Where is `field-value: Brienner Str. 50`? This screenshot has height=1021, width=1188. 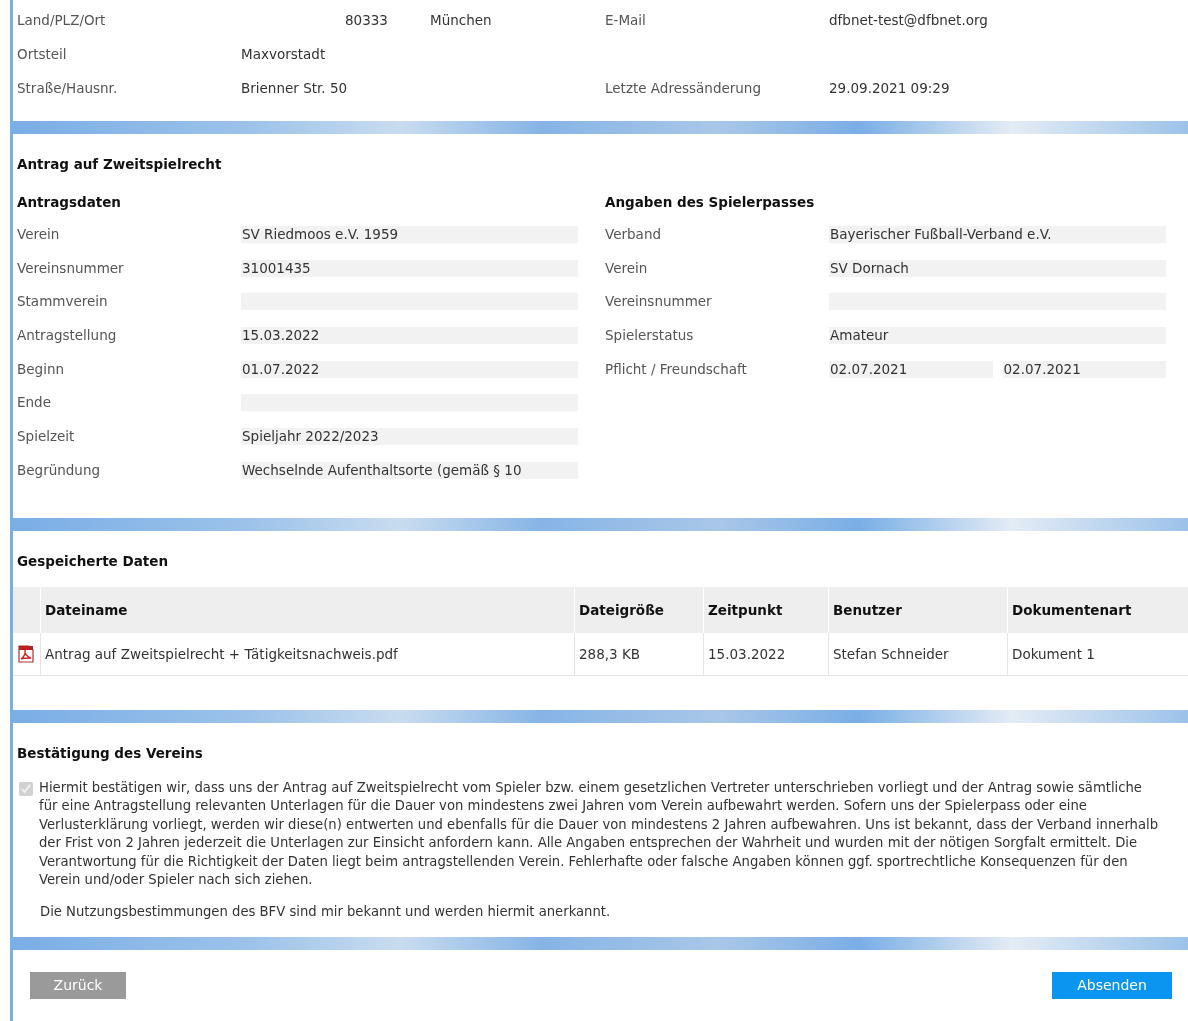
field-value: Brienner Str. 50 is located at coordinates (294, 88).